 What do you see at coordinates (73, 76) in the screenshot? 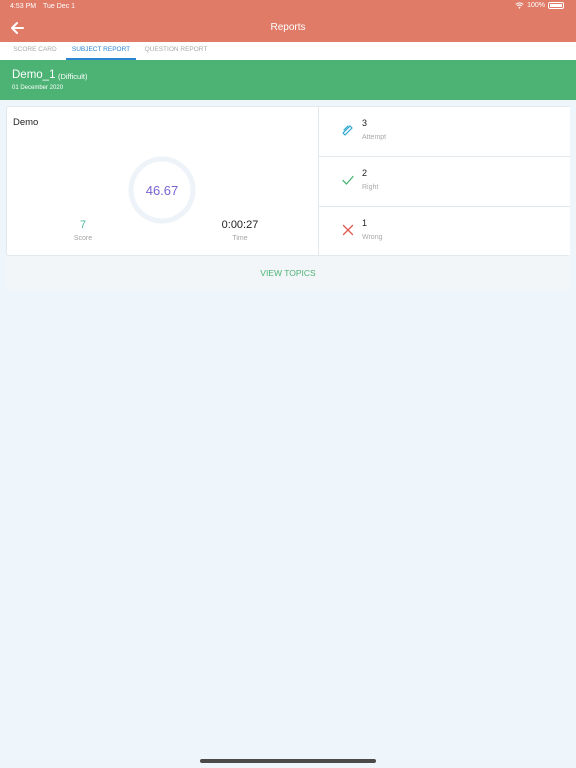
I see `exam-level: (Difficult)` at bounding box center [73, 76].